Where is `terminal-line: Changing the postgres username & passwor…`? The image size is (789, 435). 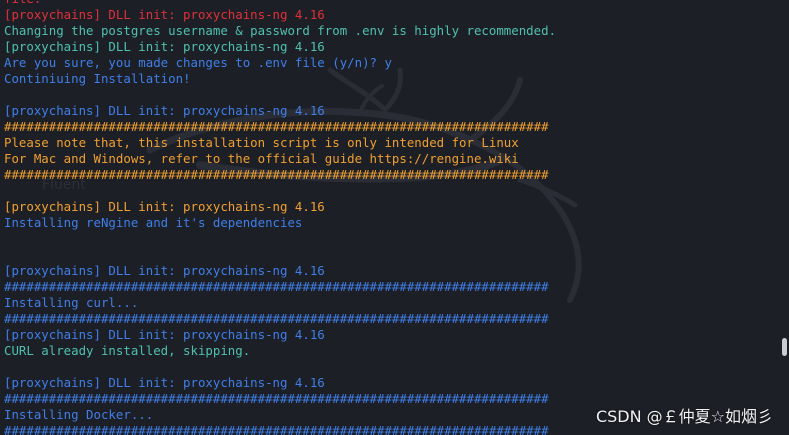 terminal-line: Changing the postgres username & passwor… is located at coordinates (280, 30).